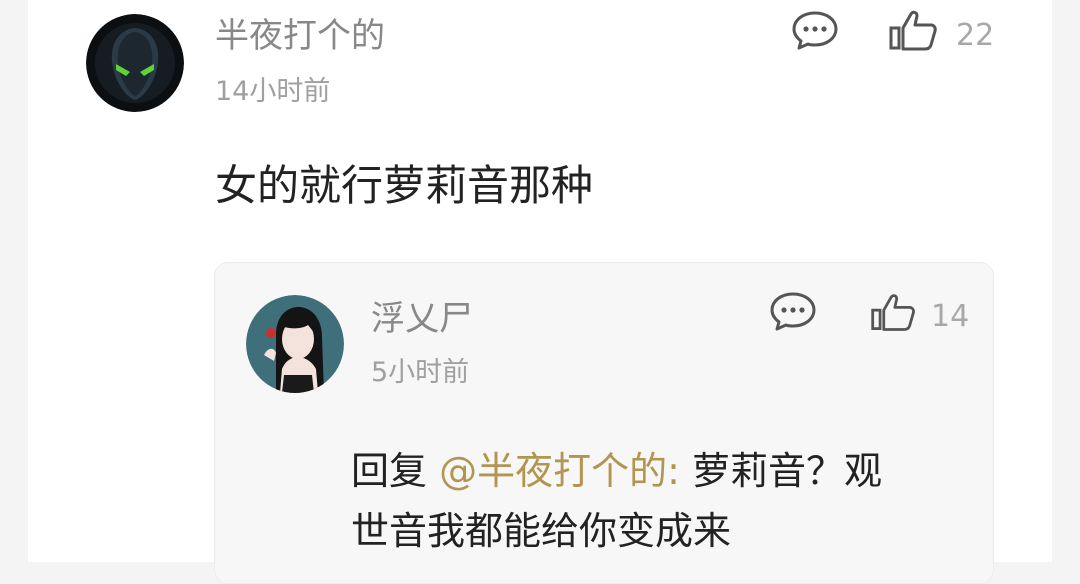  What do you see at coordinates (295, 344) in the screenshot?
I see `reply-avatar` at bounding box center [295, 344].